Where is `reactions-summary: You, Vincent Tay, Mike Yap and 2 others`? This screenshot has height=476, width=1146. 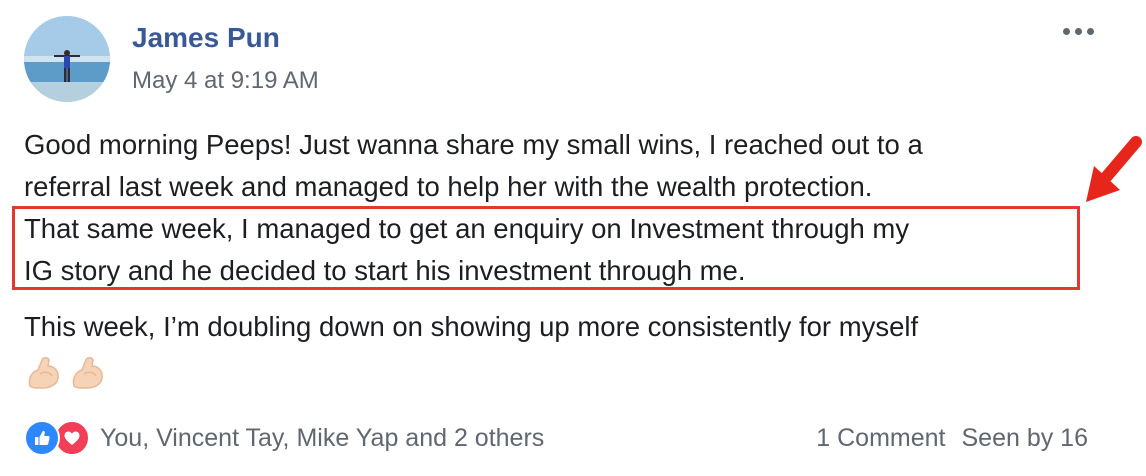 reactions-summary: You, Vincent Tay, Mike Yap and 2 others is located at coordinates (284, 438).